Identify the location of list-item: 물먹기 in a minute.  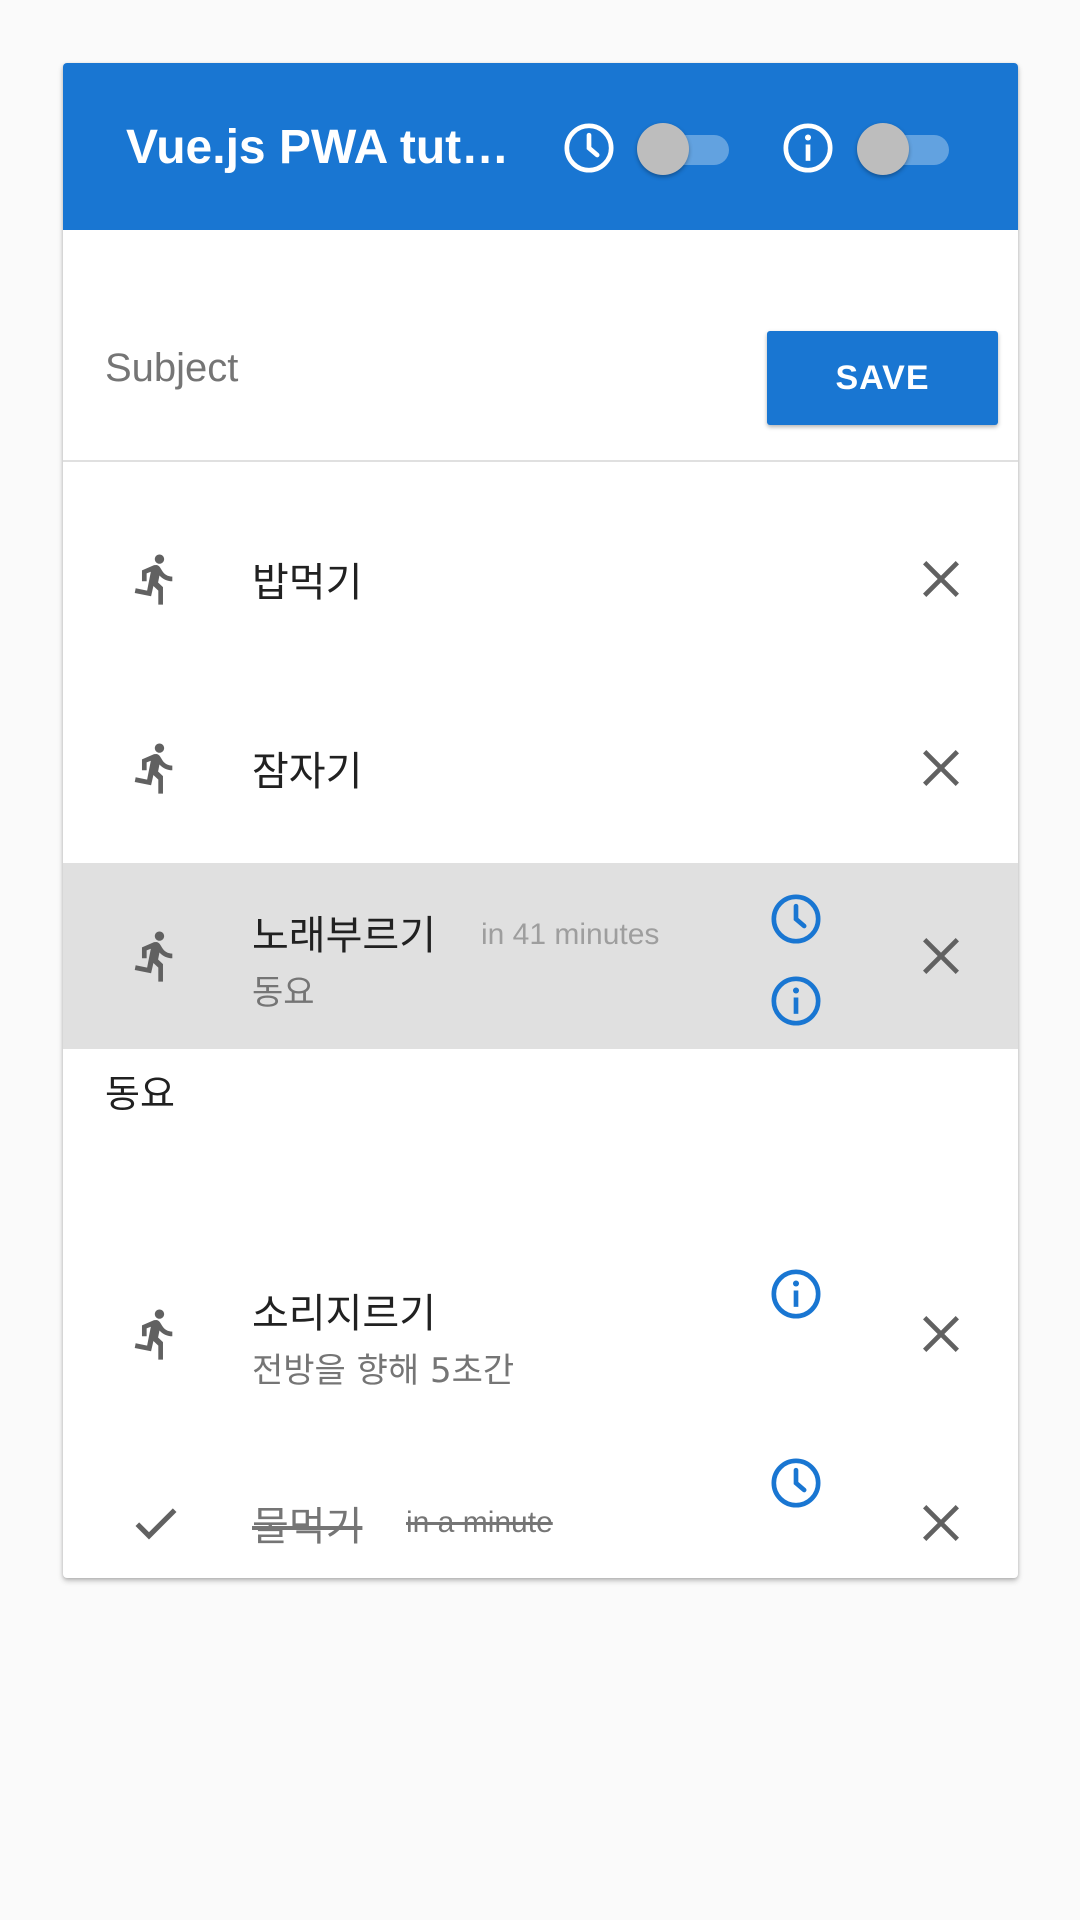
(540, 1504).